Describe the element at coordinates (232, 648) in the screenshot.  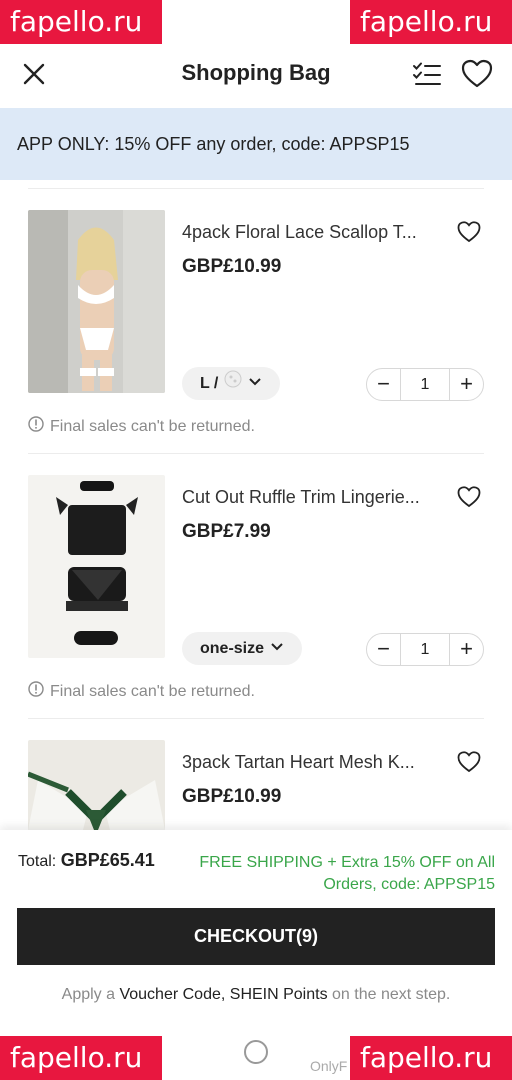
I see `variant-label: one-size` at that location.